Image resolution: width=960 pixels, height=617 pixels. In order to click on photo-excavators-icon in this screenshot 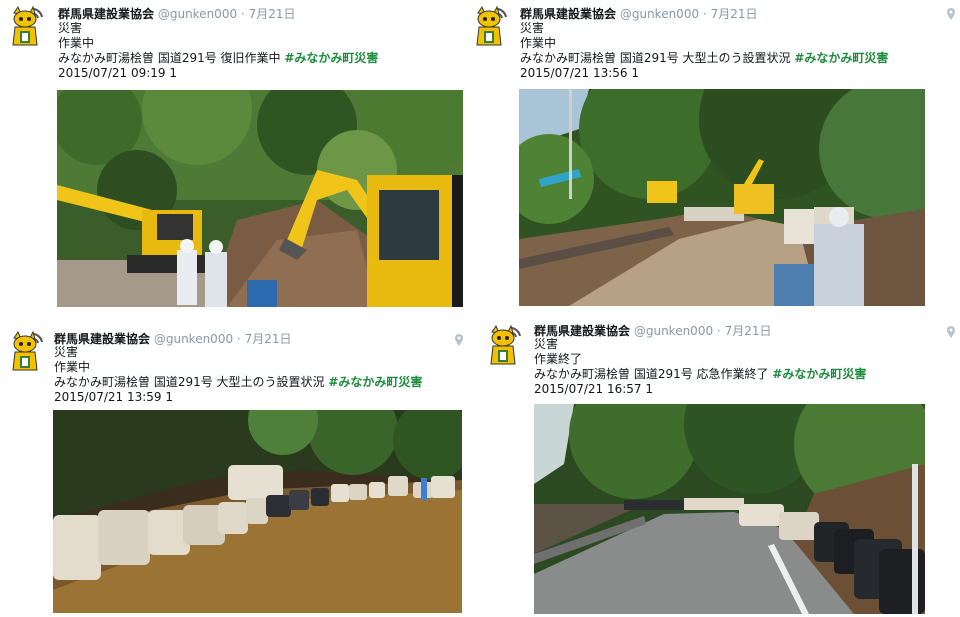, I will do `click(260, 198)`.